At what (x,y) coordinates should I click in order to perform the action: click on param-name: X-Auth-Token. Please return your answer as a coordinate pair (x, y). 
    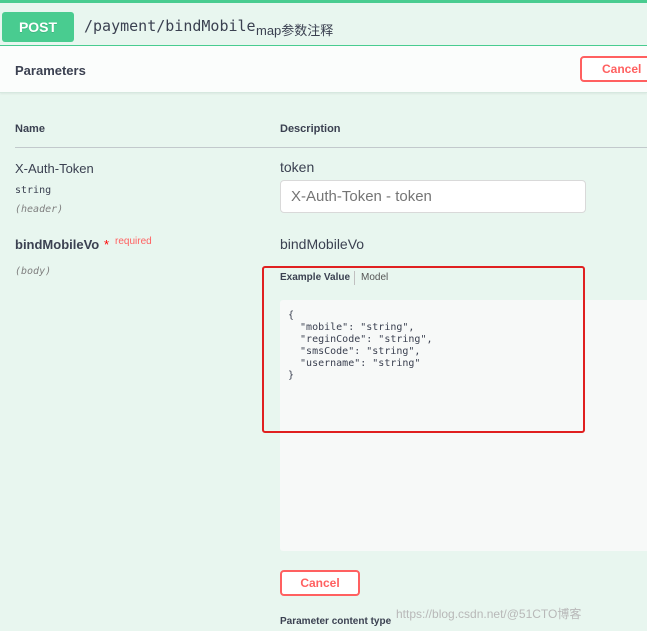
    Looking at the image, I should click on (54, 168).